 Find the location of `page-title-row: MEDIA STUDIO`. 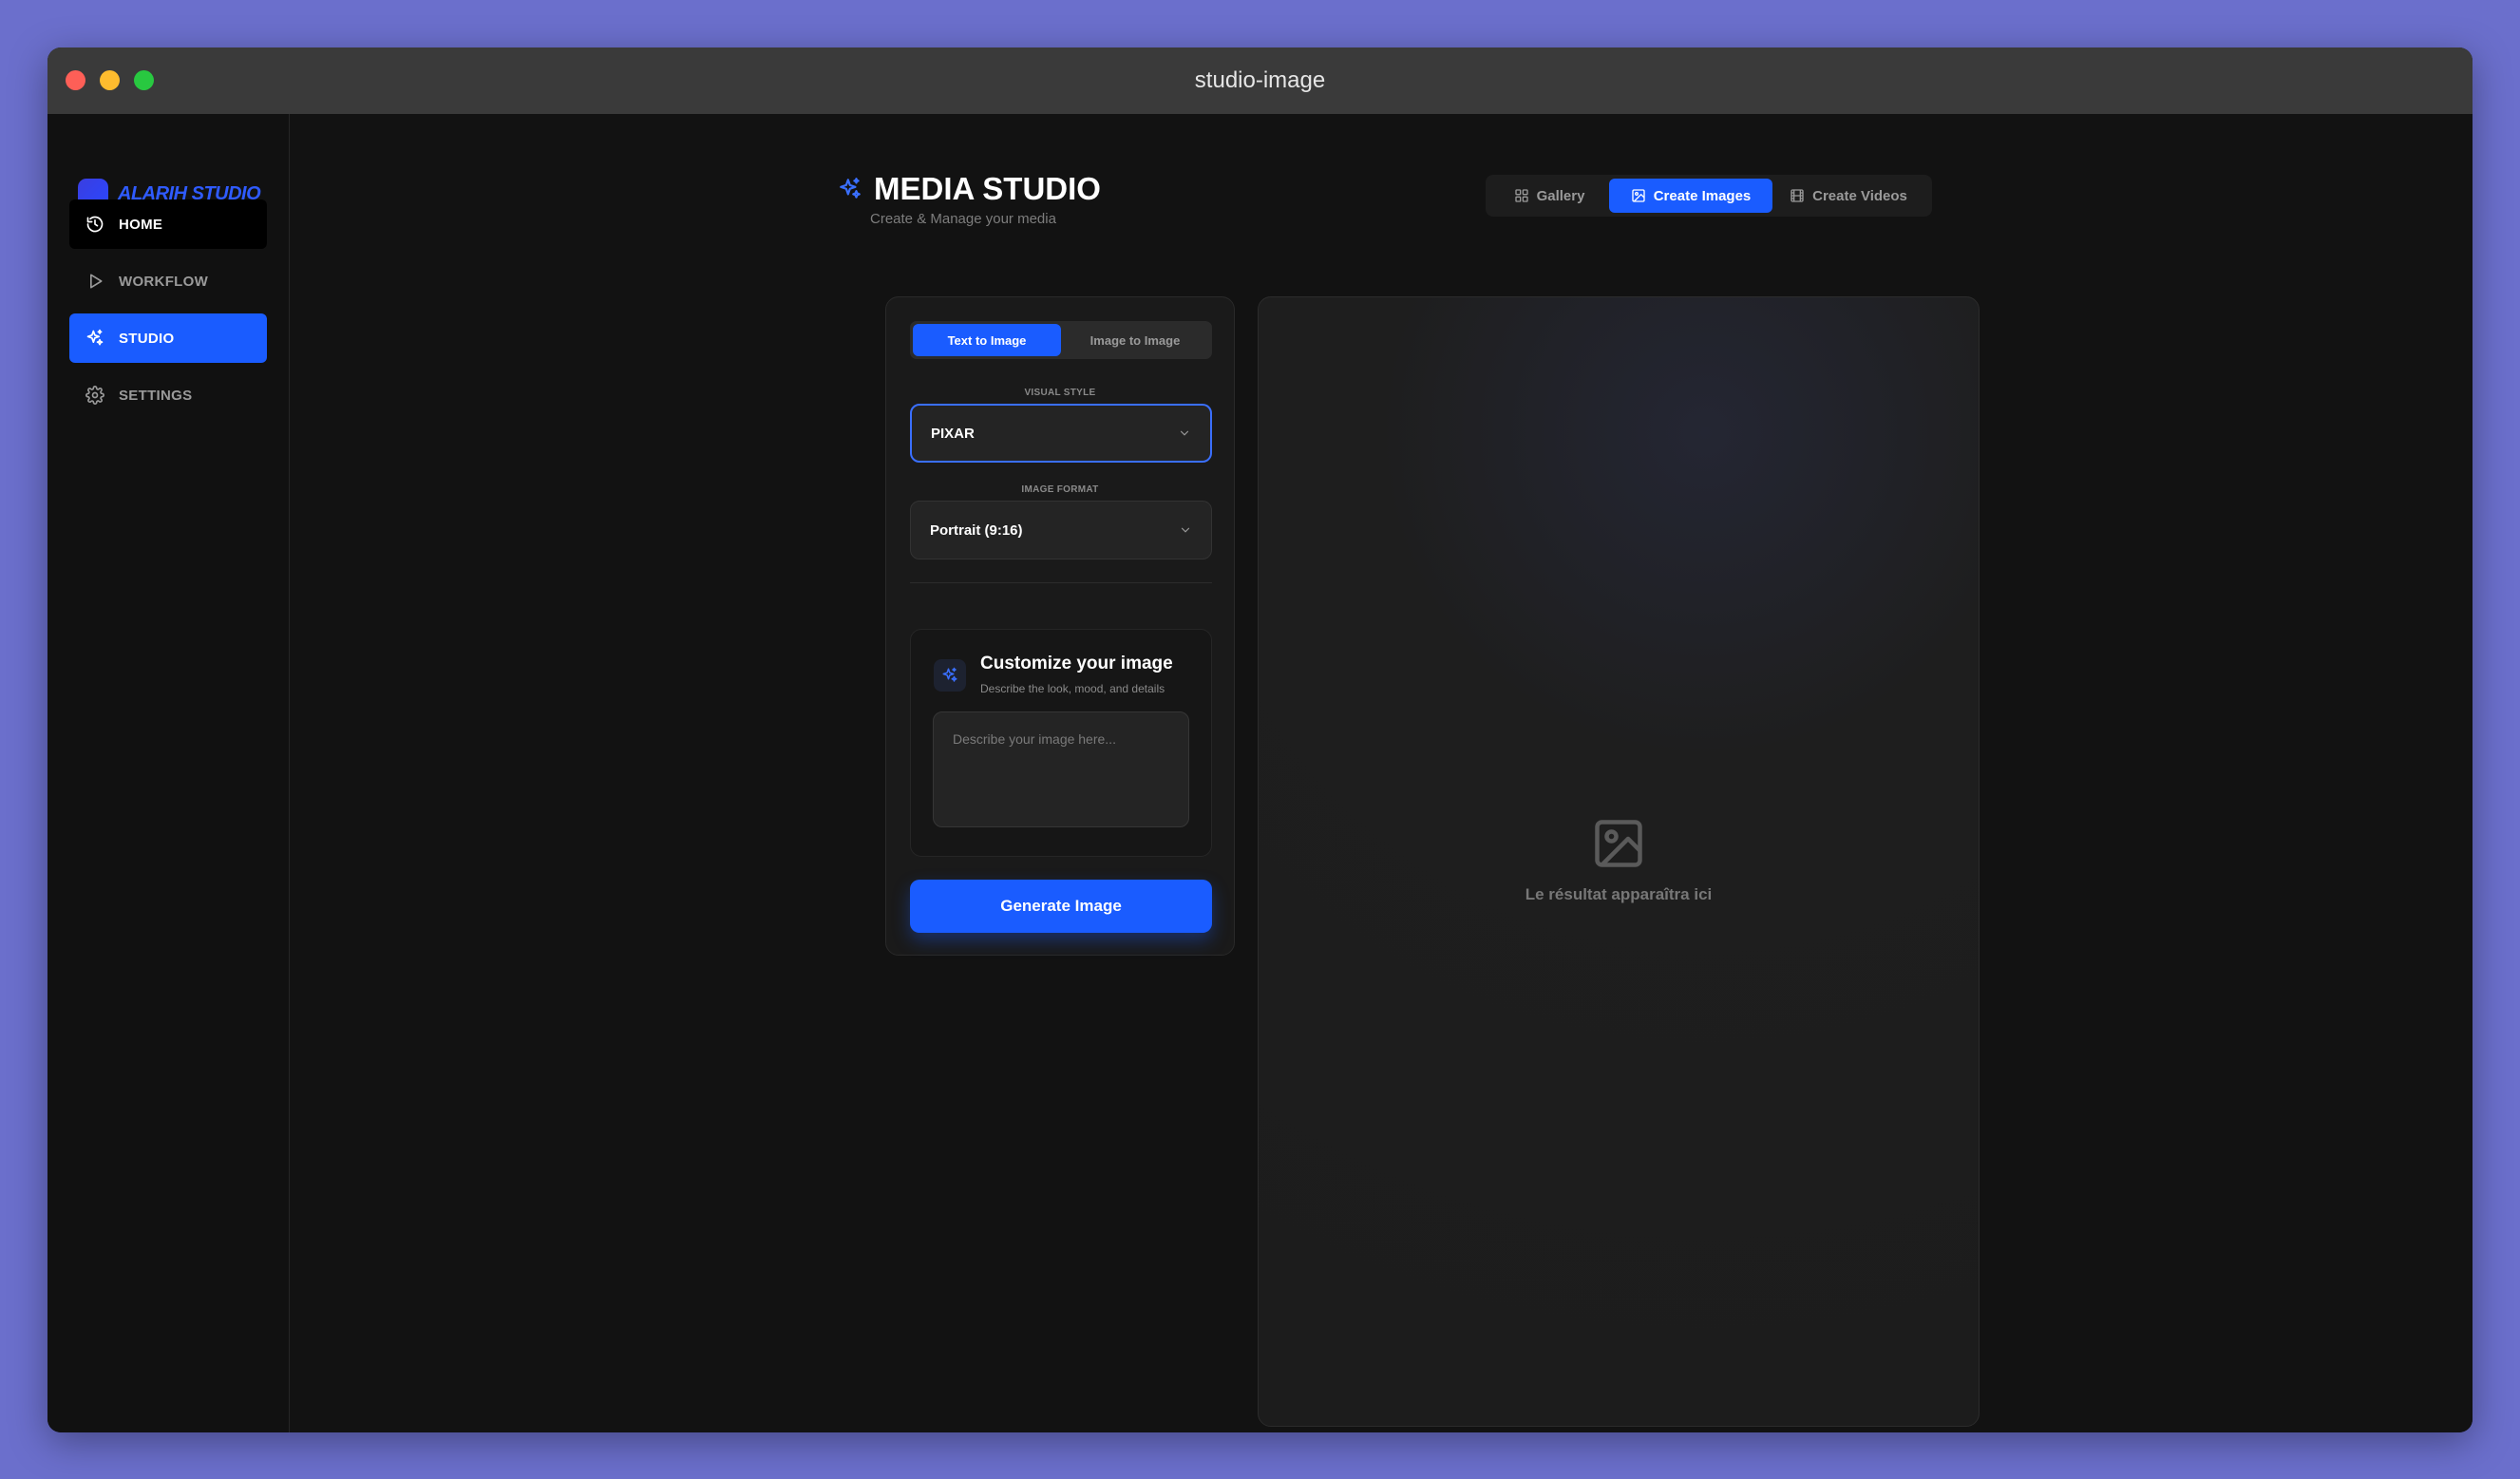

page-title-row: MEDIA STUDIO is located at coordinates (969, 189).